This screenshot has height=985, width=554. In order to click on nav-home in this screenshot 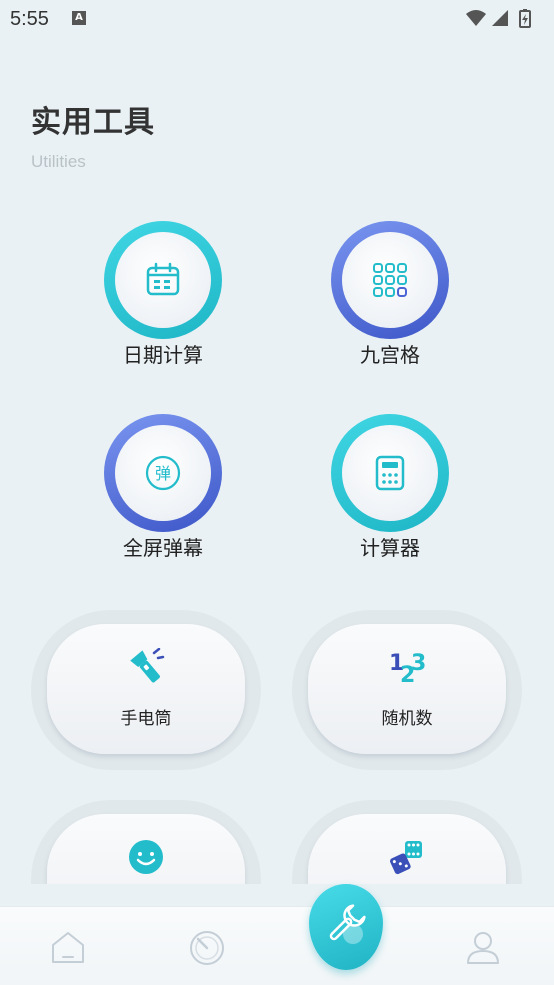, I will do `click(68, 947)`.